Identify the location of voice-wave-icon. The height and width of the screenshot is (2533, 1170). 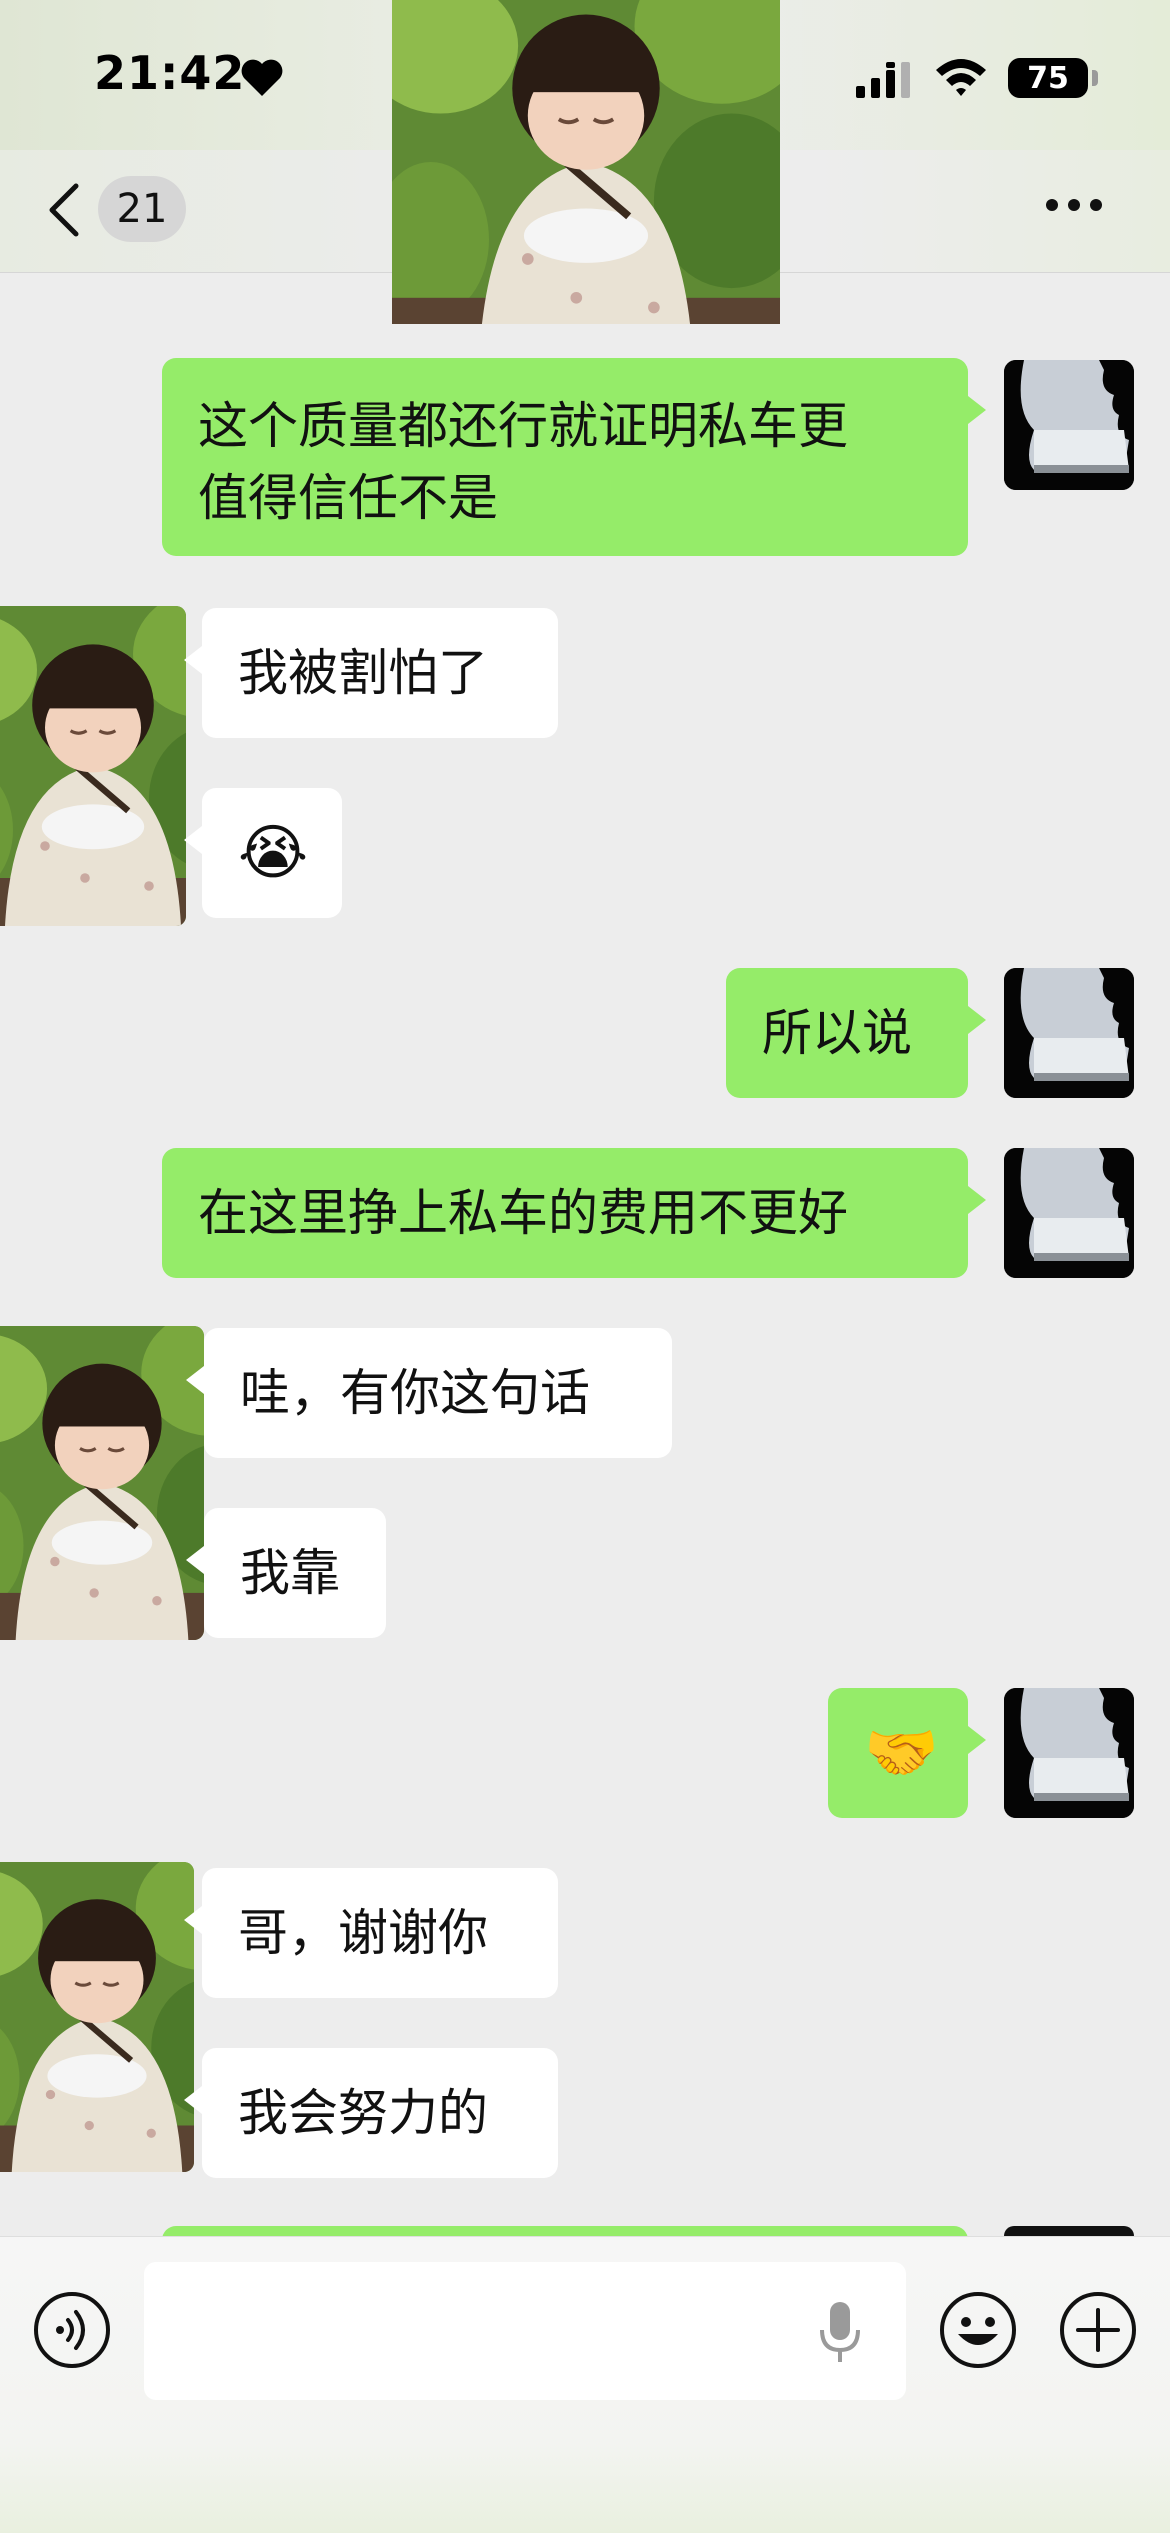
(72, 2330).